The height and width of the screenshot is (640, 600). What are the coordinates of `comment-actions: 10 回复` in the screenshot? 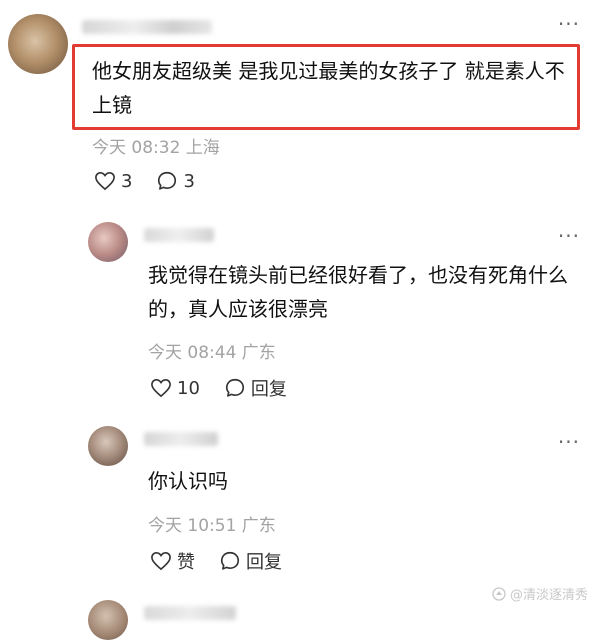 It's located at (218, 388).